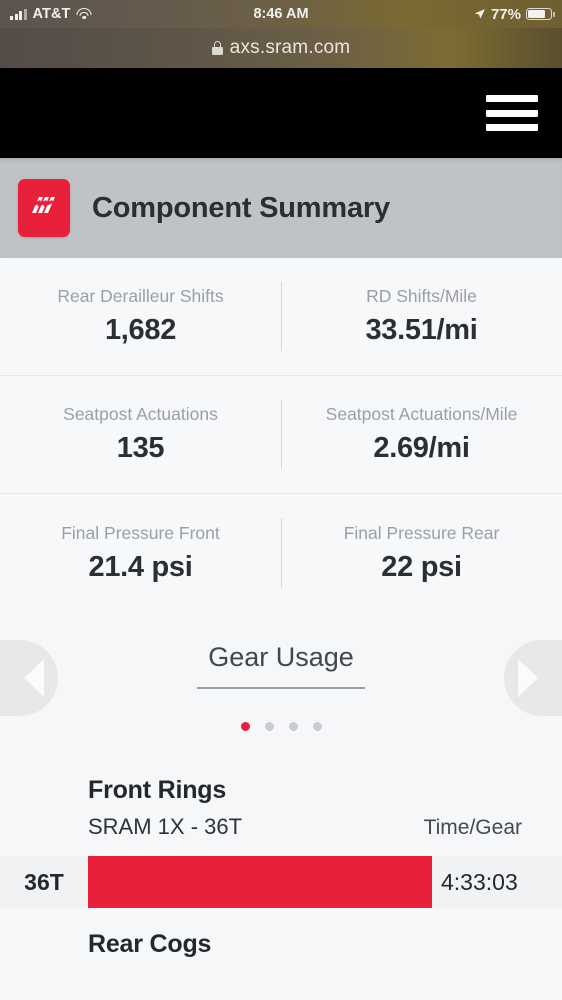 This screenshot has width=562, height=1000. I want to click on stat-label: Final Pressure Front, so click(140, 532).